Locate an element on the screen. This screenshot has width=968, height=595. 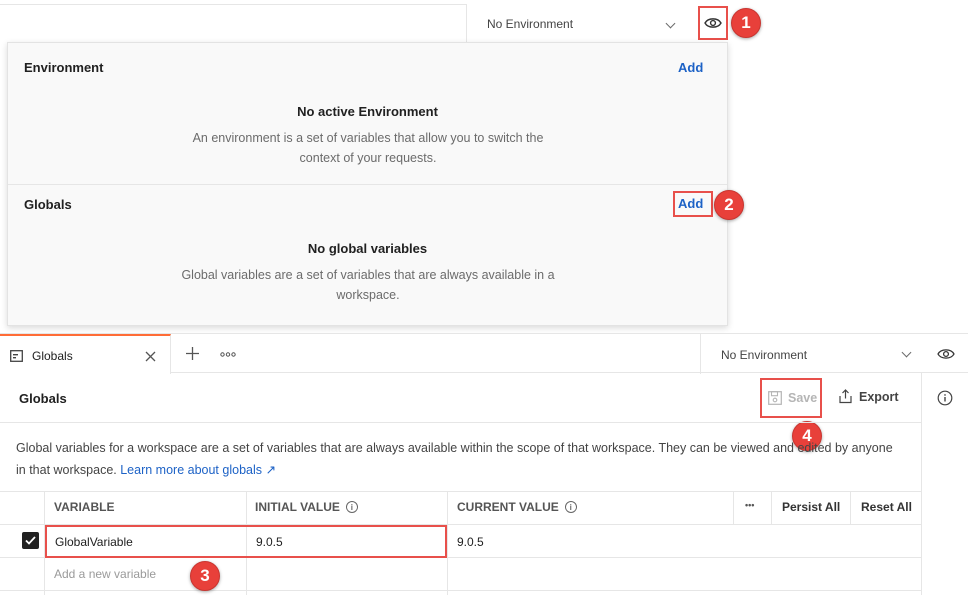
editor-title: Globals is located at coordinates (43, 398).